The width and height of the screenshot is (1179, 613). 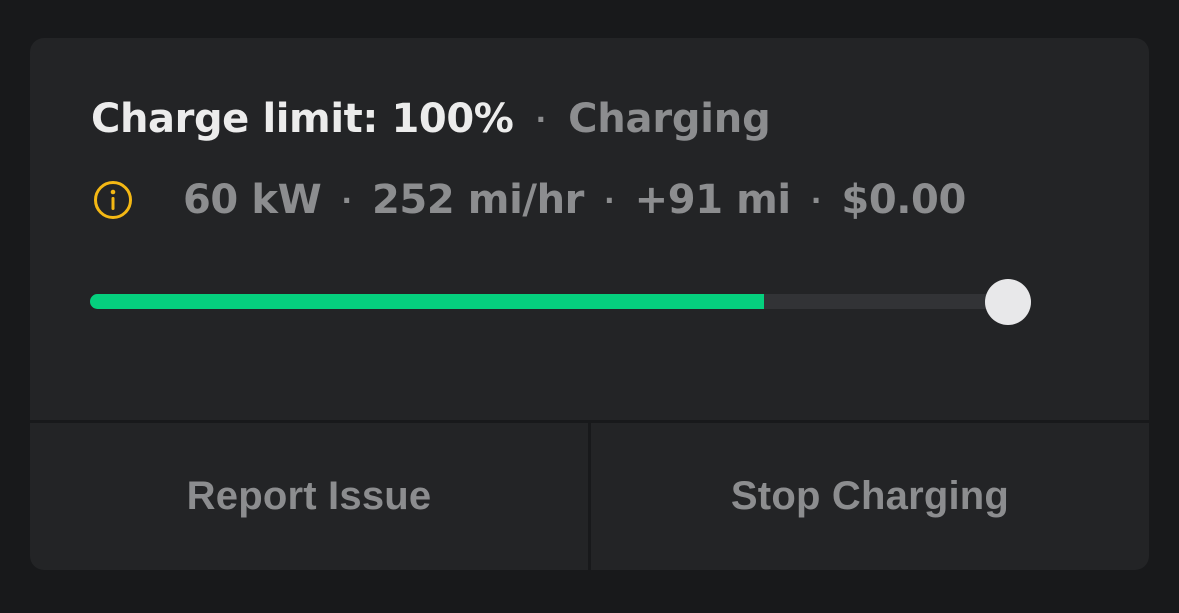 What do you see at coordinates (427, 301) in the screenshot?
I see `battery-level-fill` at bounding box center [427, 301].